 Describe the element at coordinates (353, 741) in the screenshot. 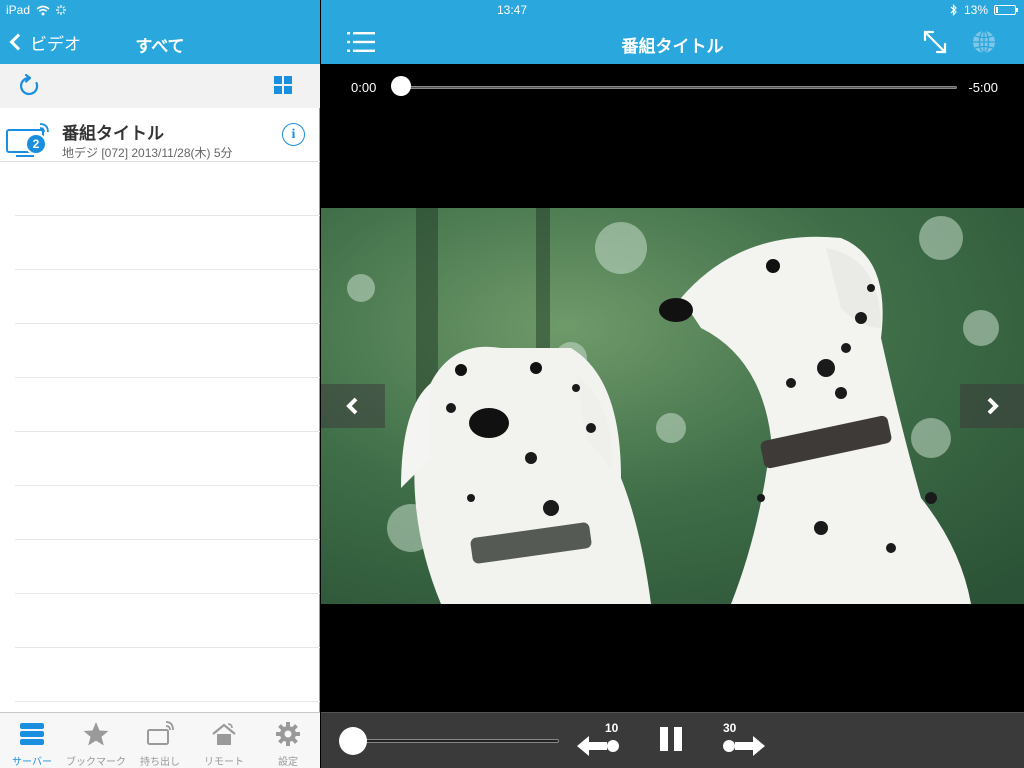

I see `volume-thumb` at that location.